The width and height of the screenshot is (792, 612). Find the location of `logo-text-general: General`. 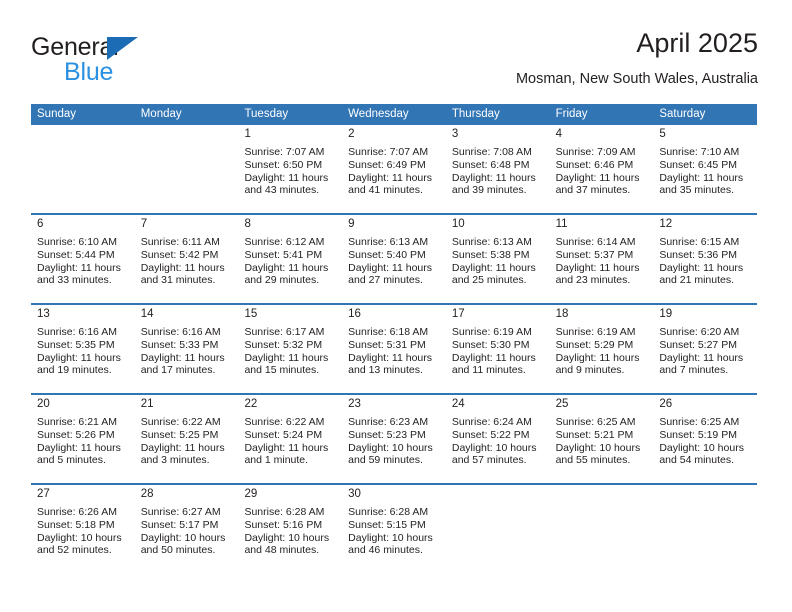

logo-text-general: General is located at coordinates (75, 47).